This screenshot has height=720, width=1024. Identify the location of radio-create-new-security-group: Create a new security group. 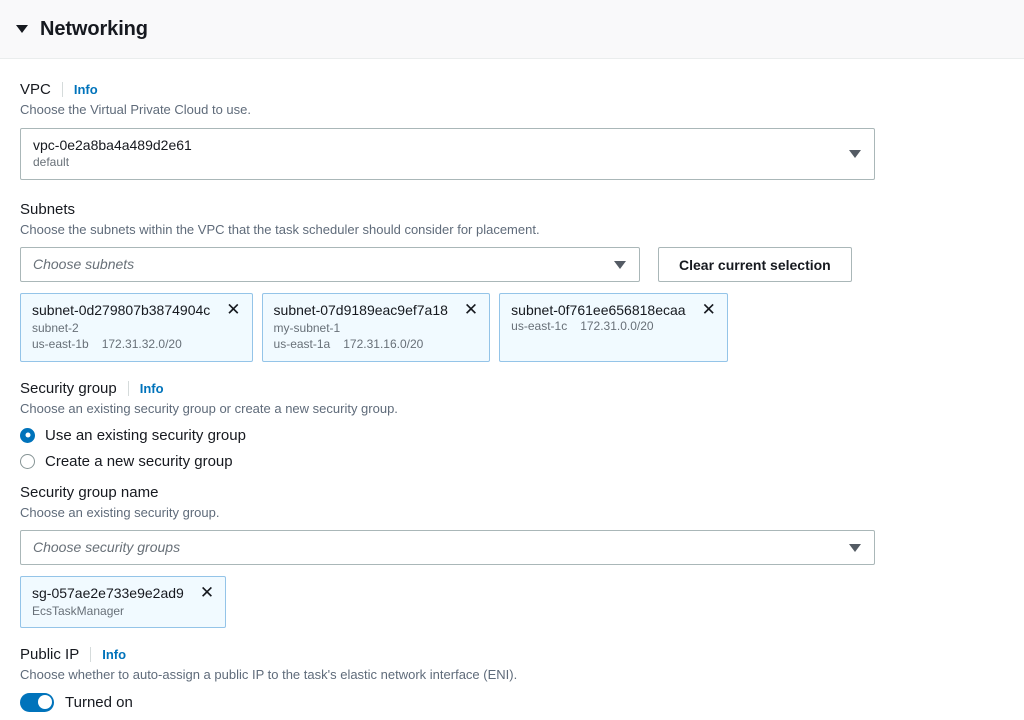
(522, 461).